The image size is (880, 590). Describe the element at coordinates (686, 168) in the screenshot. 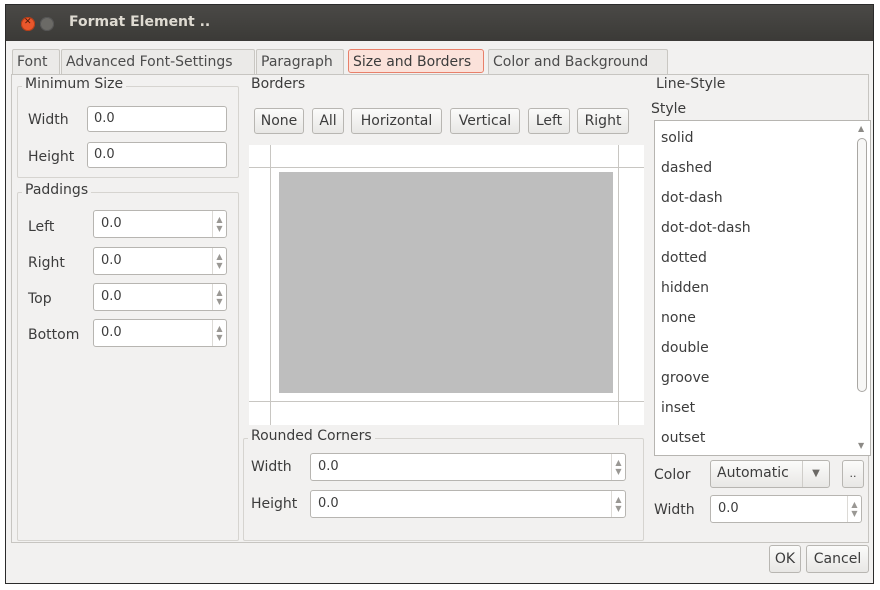

I see `list-item: dashed` at that location.